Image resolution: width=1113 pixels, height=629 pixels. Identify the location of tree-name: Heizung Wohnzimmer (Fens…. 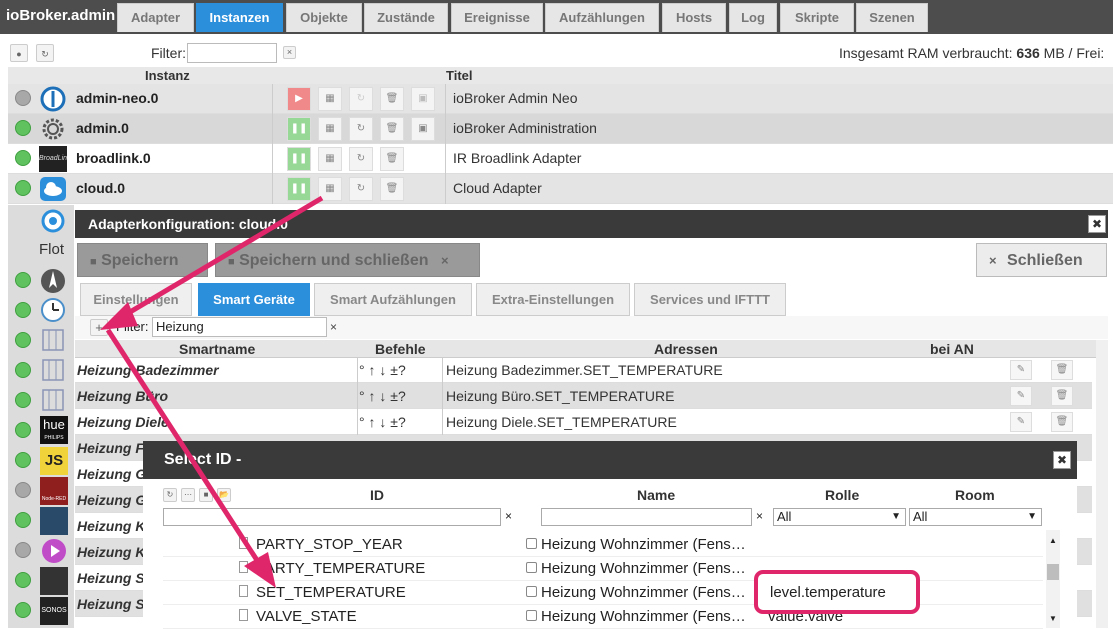
(643, 568).